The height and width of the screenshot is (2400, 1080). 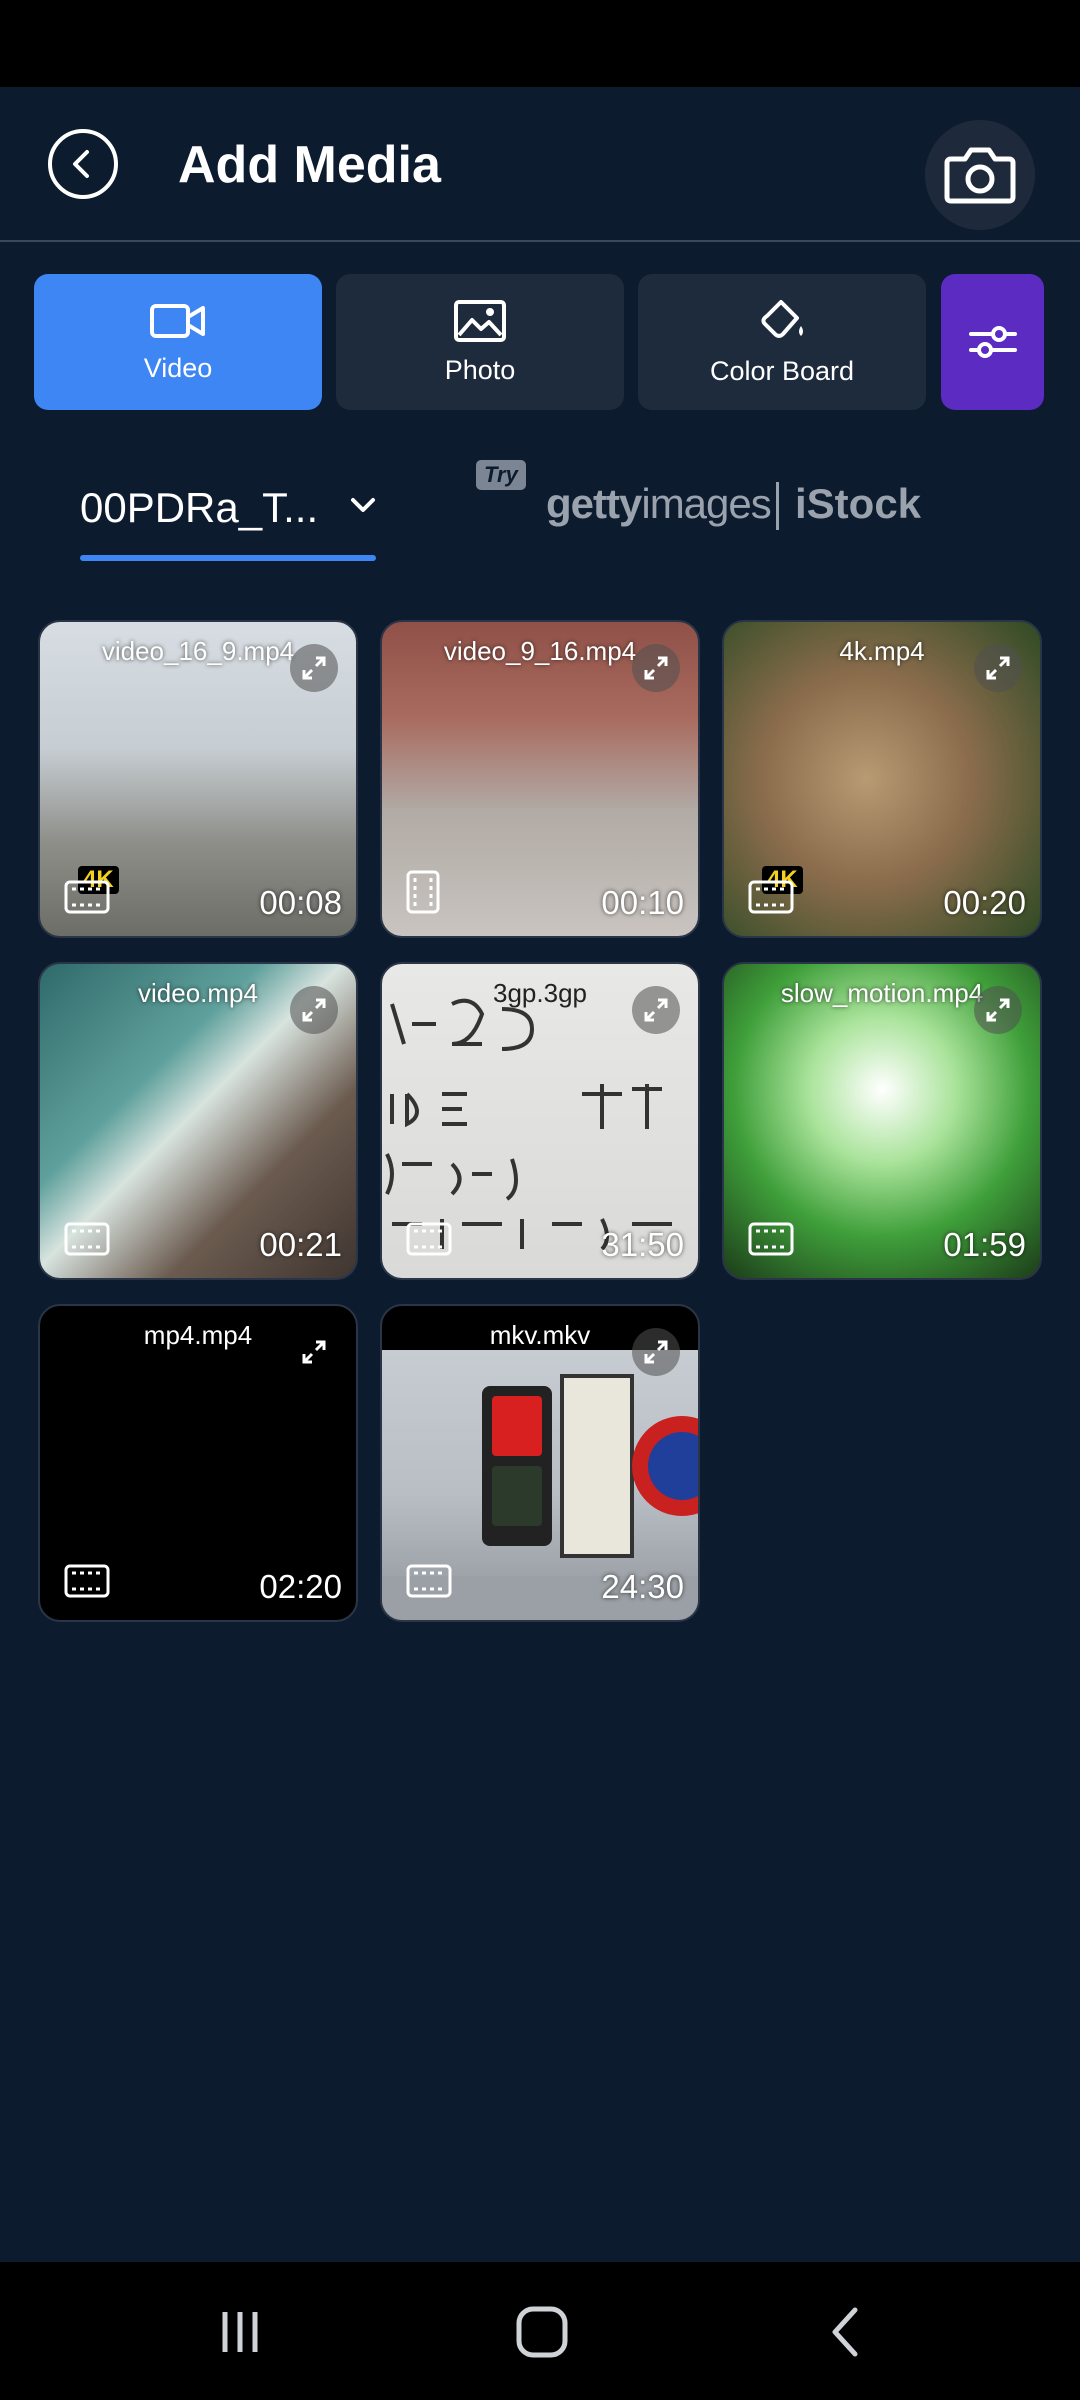 I want to click on home-icon, so click(x=542, y=2332).